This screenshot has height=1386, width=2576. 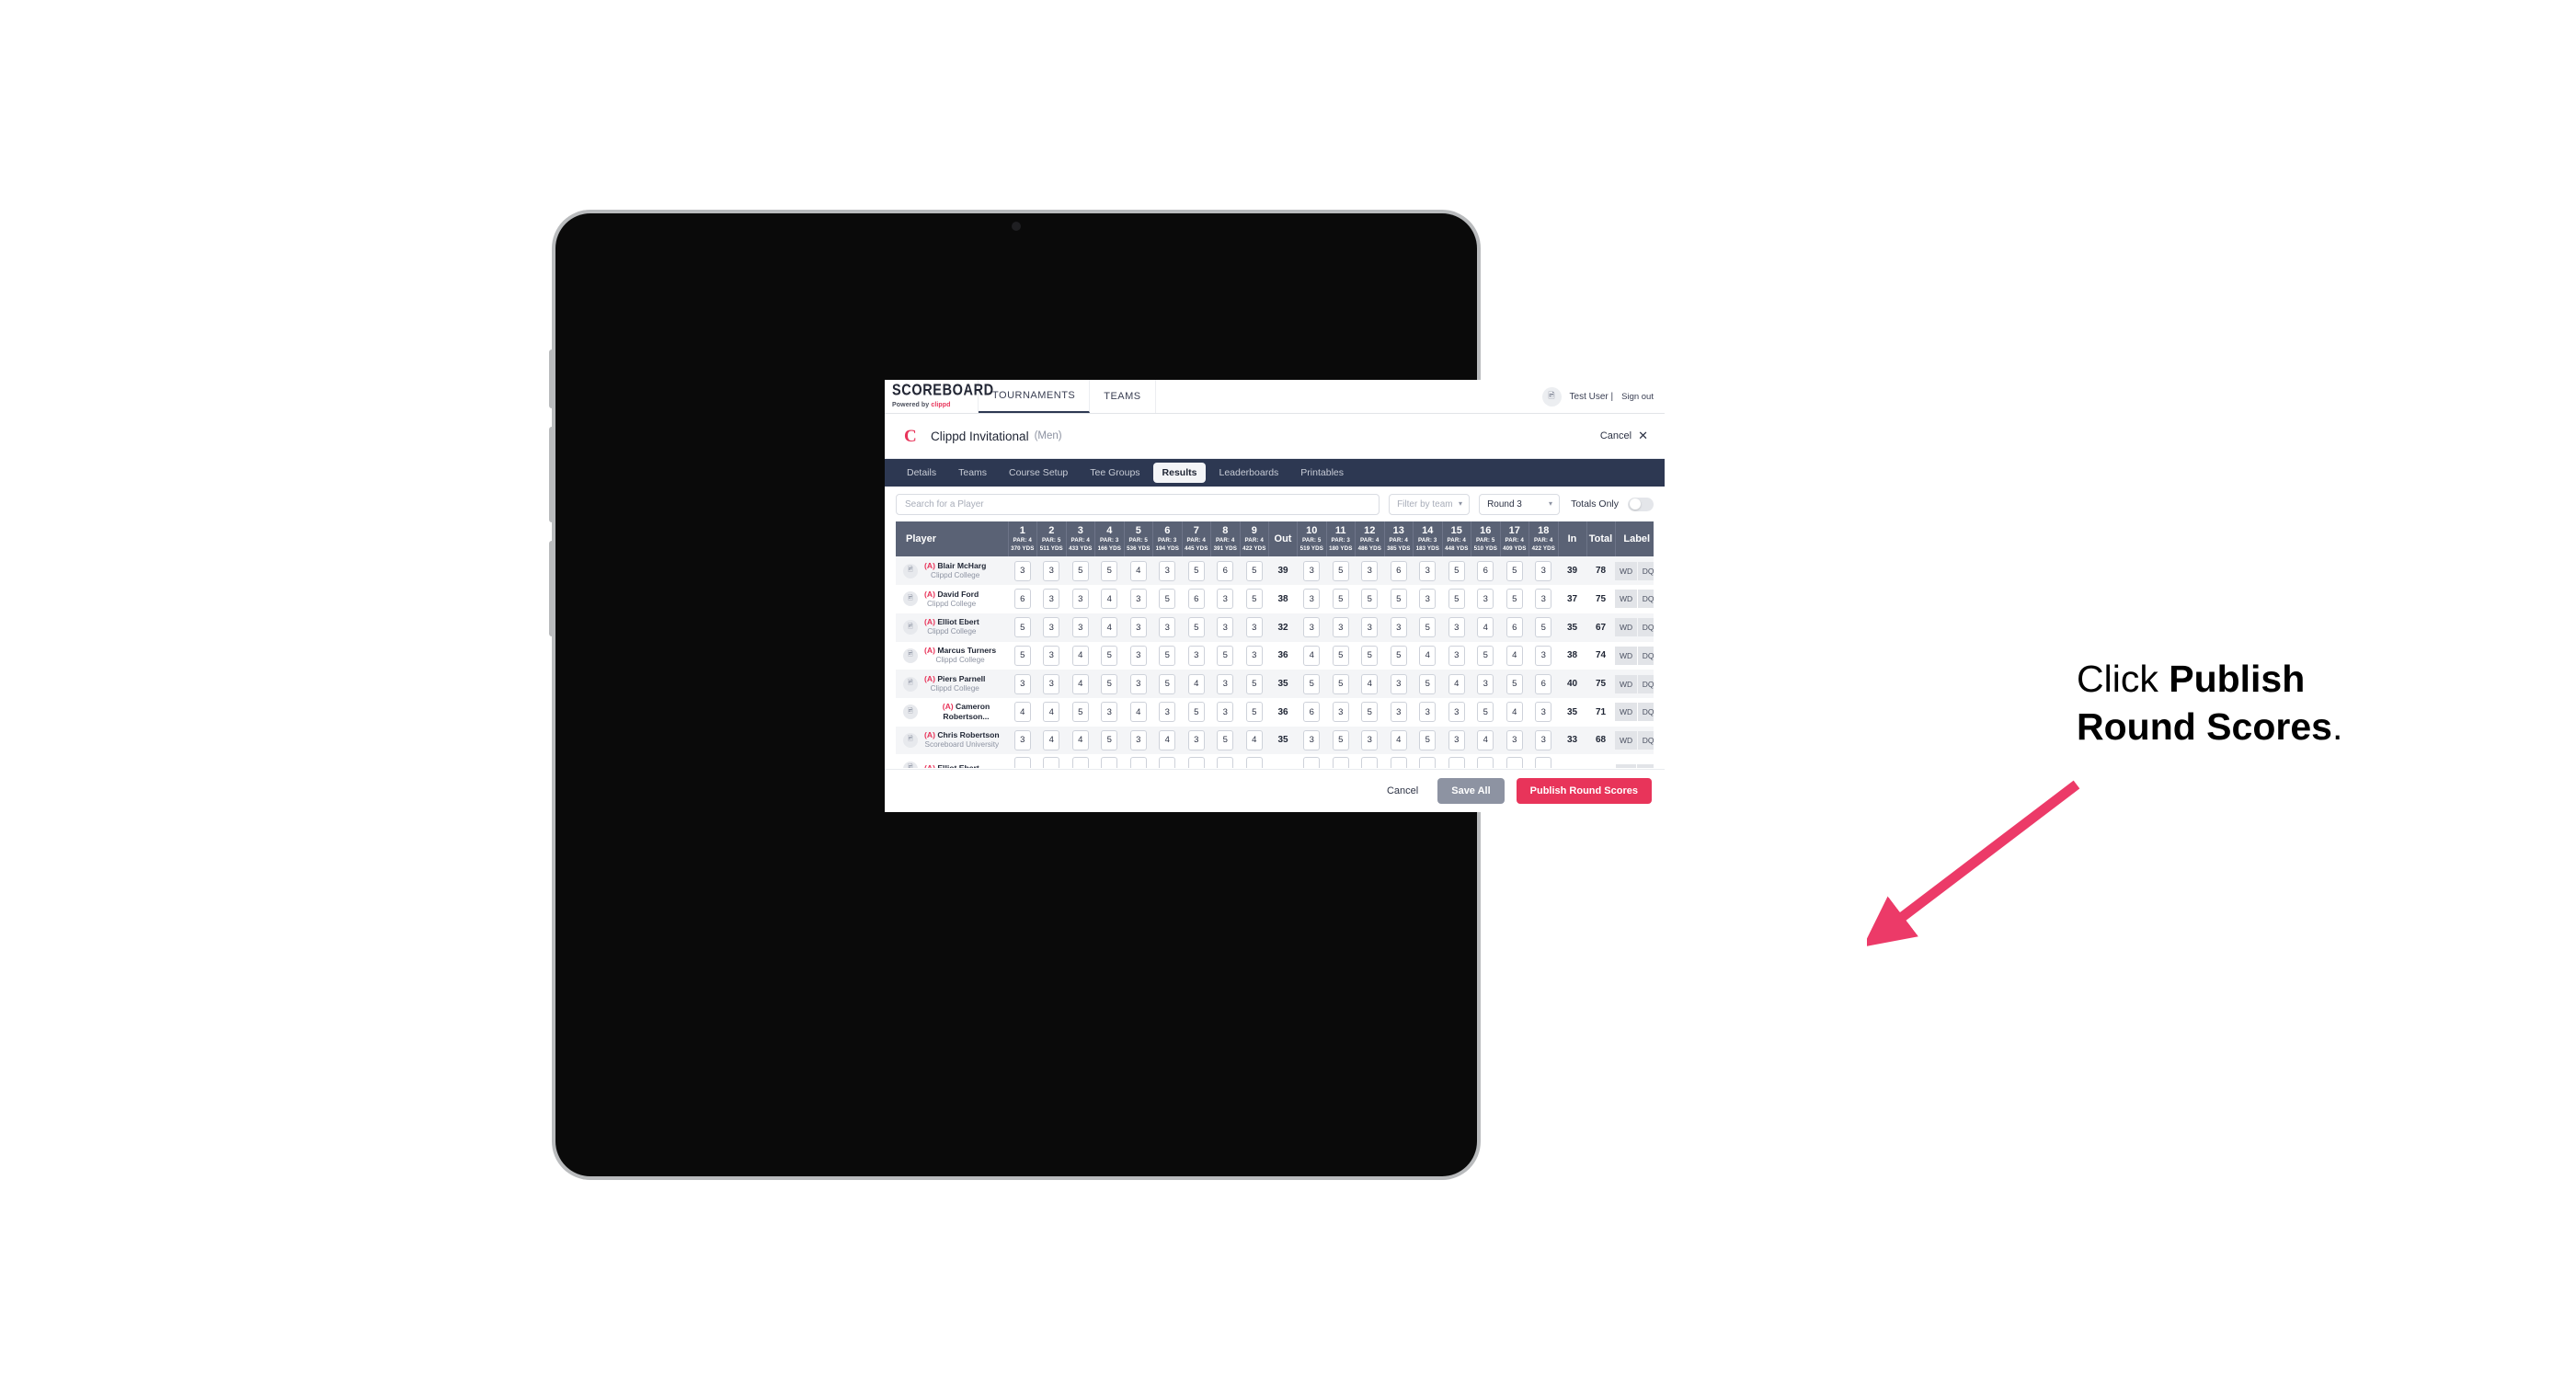 I want to click on device-power-button, so click(x=552, y=378).